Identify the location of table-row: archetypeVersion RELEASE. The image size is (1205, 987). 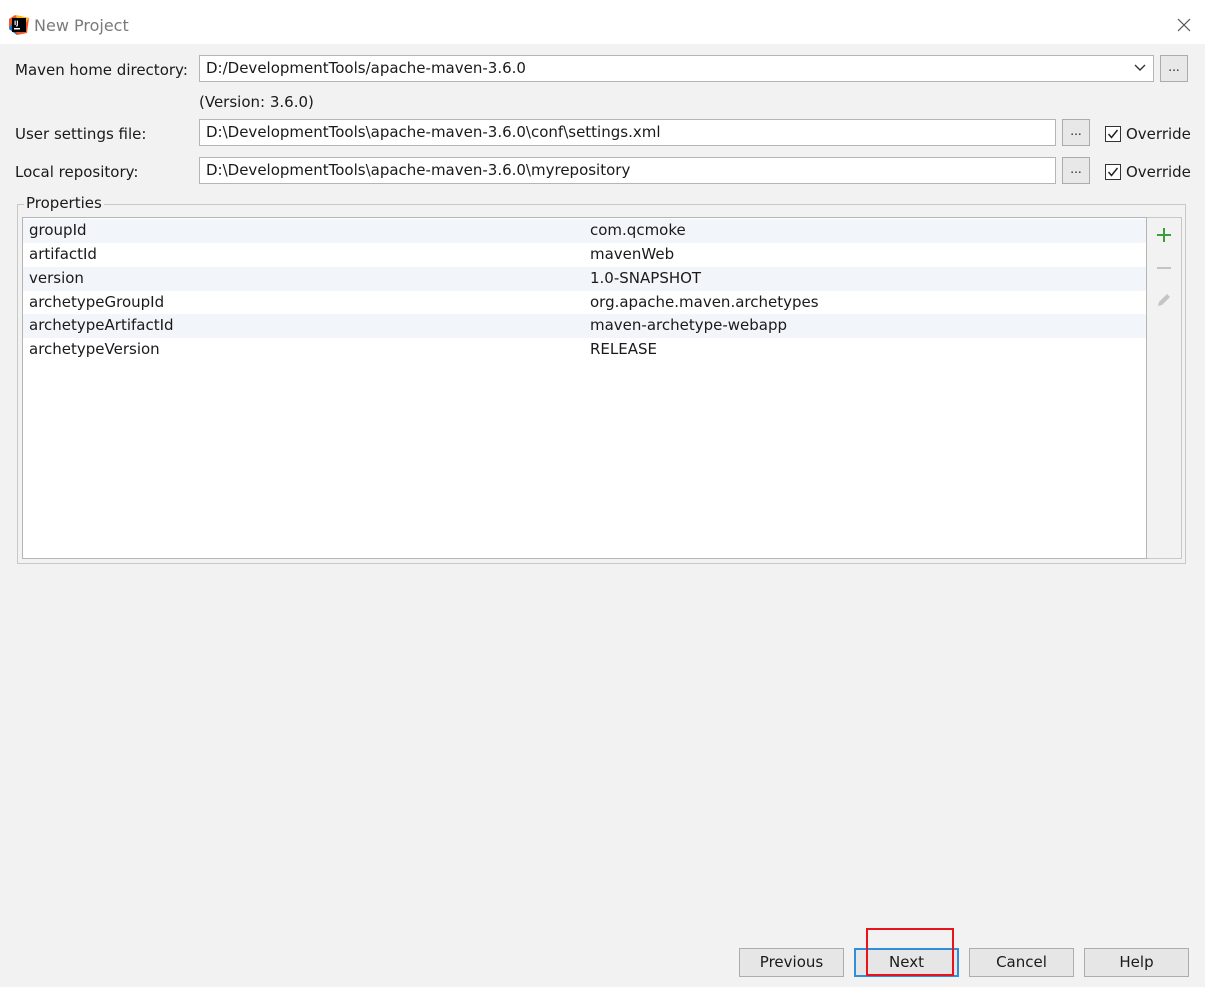
(584, 350).